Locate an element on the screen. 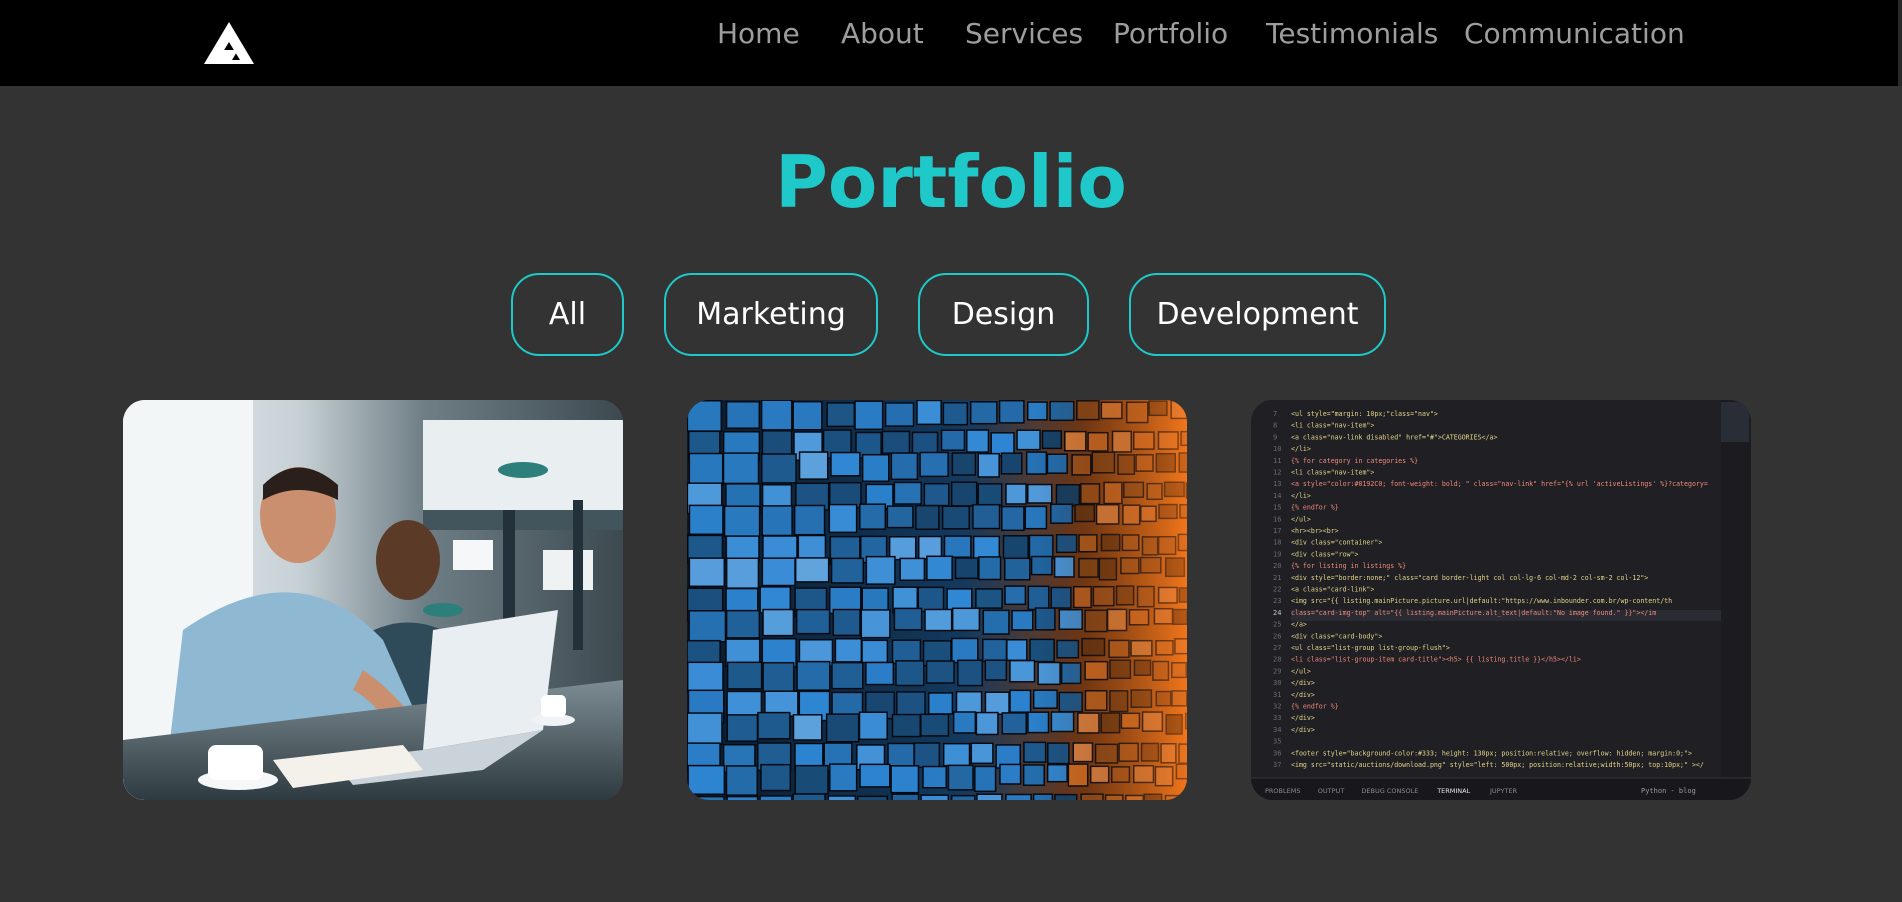  code-line-number: 29 is located at coordinates (1277, 671).